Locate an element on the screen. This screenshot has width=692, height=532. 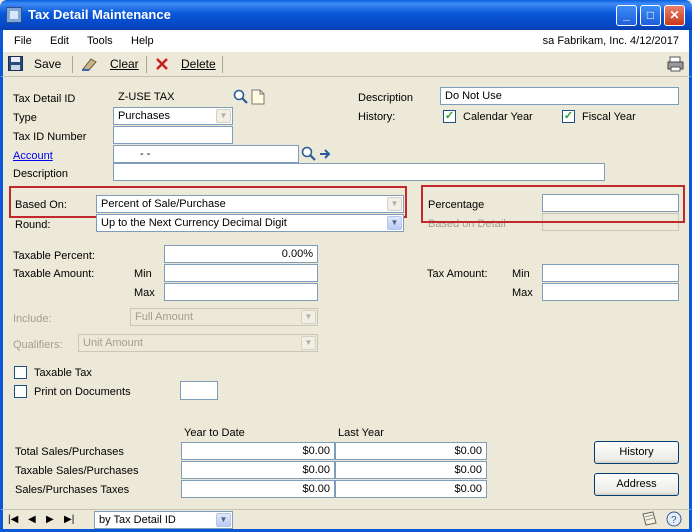
expand-arrow-icon is located at coordinates (326, 154).